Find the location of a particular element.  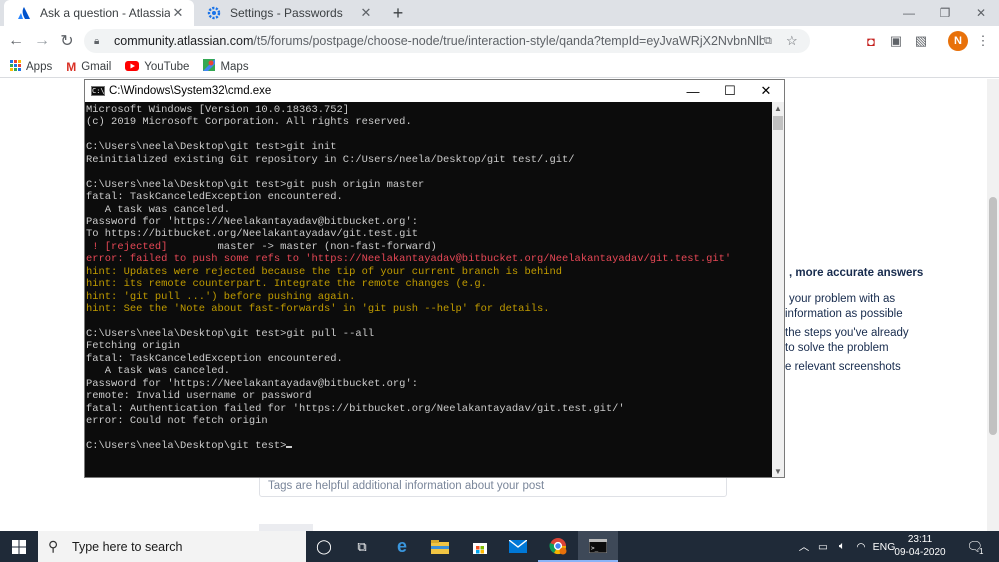

console-line: error: Could not fetch origin is located at coordinates (429, 421).